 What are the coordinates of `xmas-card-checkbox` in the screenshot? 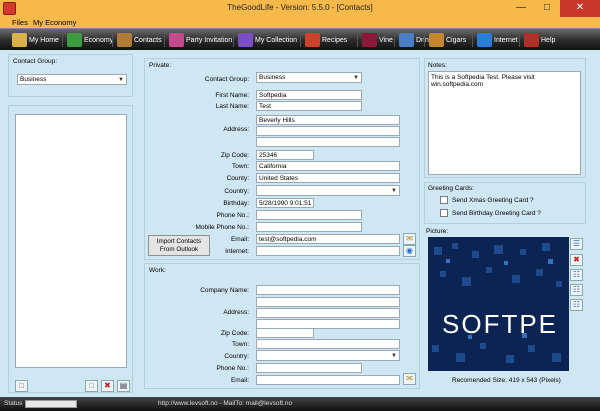 It's located at (444, 200).